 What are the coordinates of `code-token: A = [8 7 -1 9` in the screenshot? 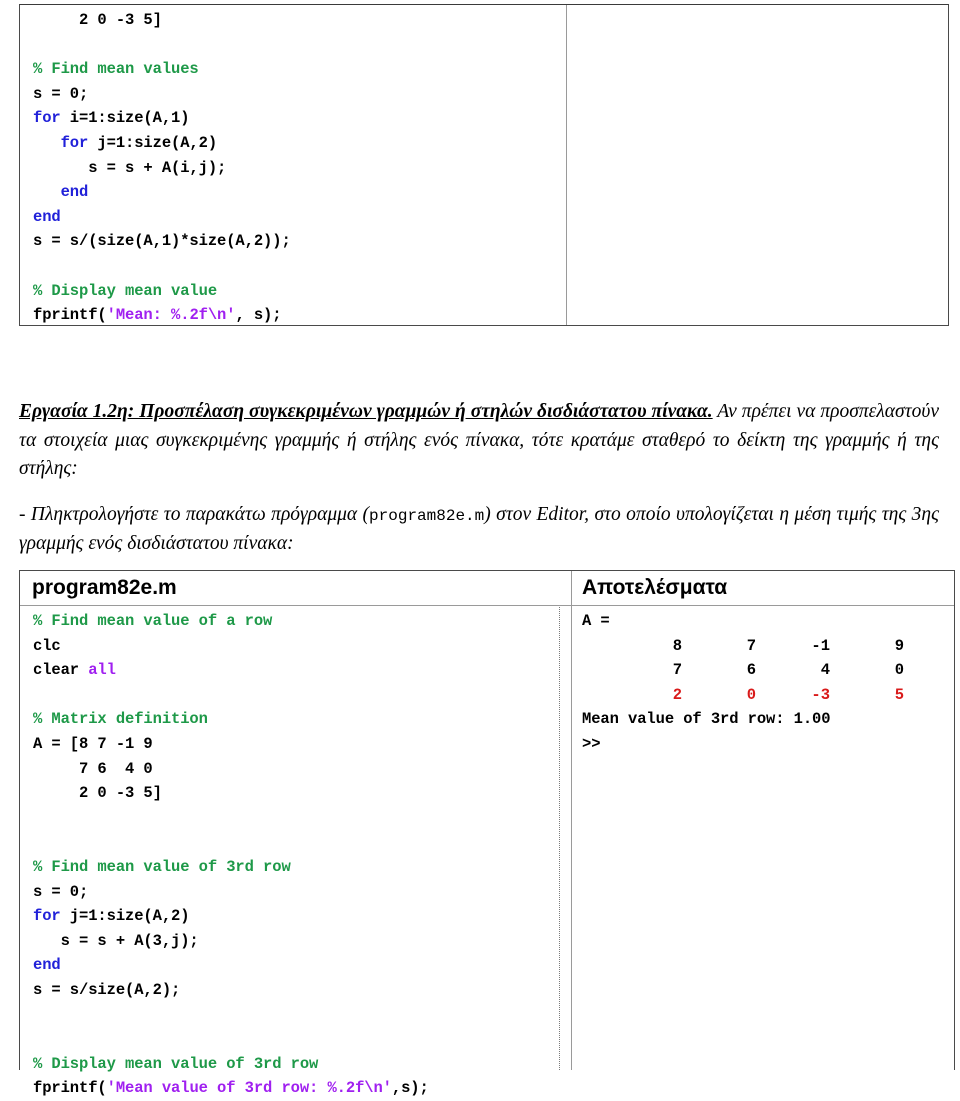 It's located at (93, 743).